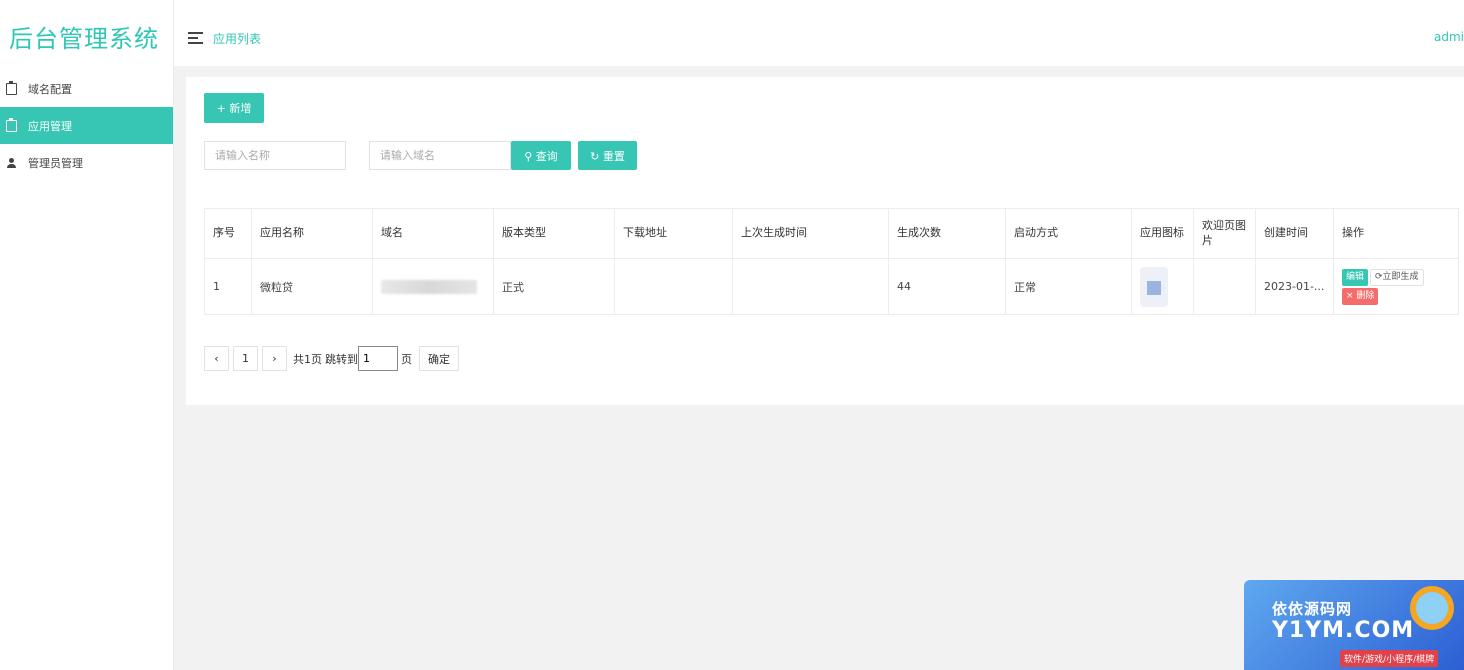 The image size is (1464, 670). I want to click on next-page-button: ›, so click(274, 358).